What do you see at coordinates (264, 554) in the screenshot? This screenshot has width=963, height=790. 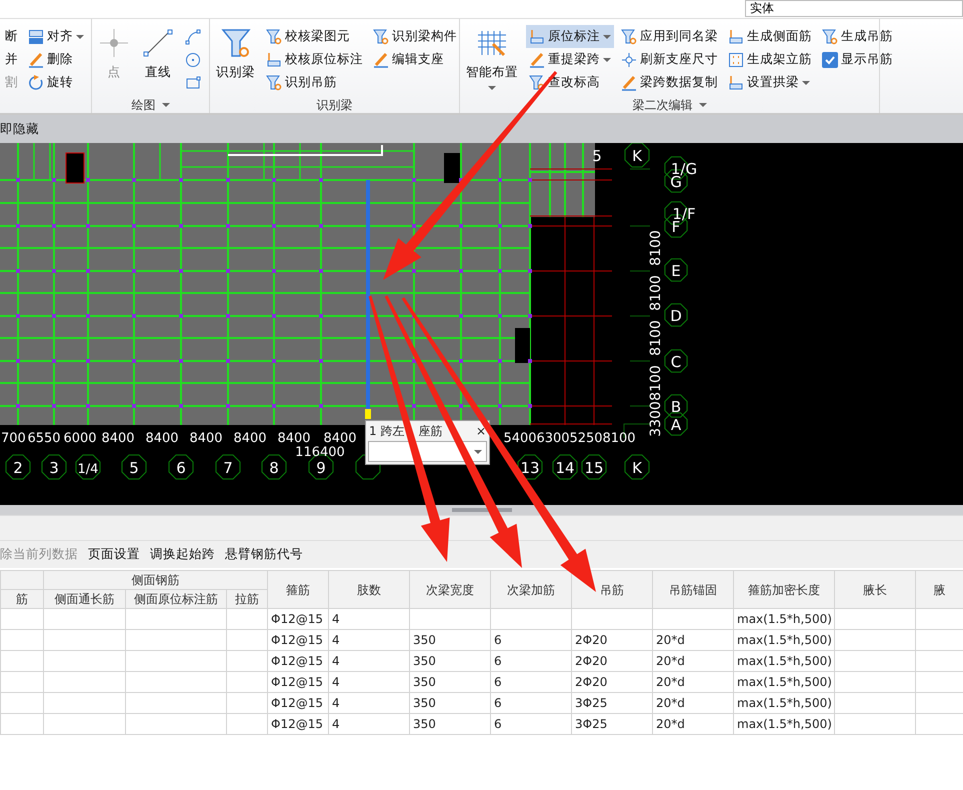 I see `toolbar-button: 悬臂钢筋代号` at bounding box center [264, 554].